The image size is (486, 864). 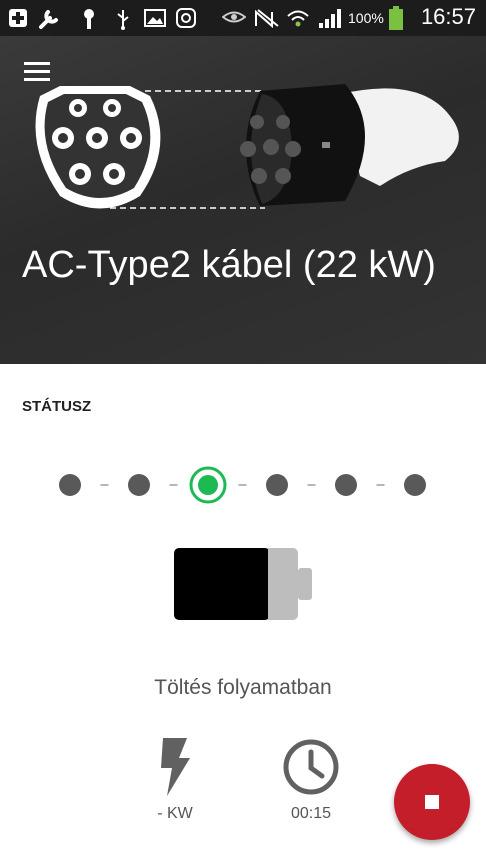 What do you see at coordinates (243, 584) in the screenshot?
I see `battery-charging-icon` at bounding box center [243, 584].